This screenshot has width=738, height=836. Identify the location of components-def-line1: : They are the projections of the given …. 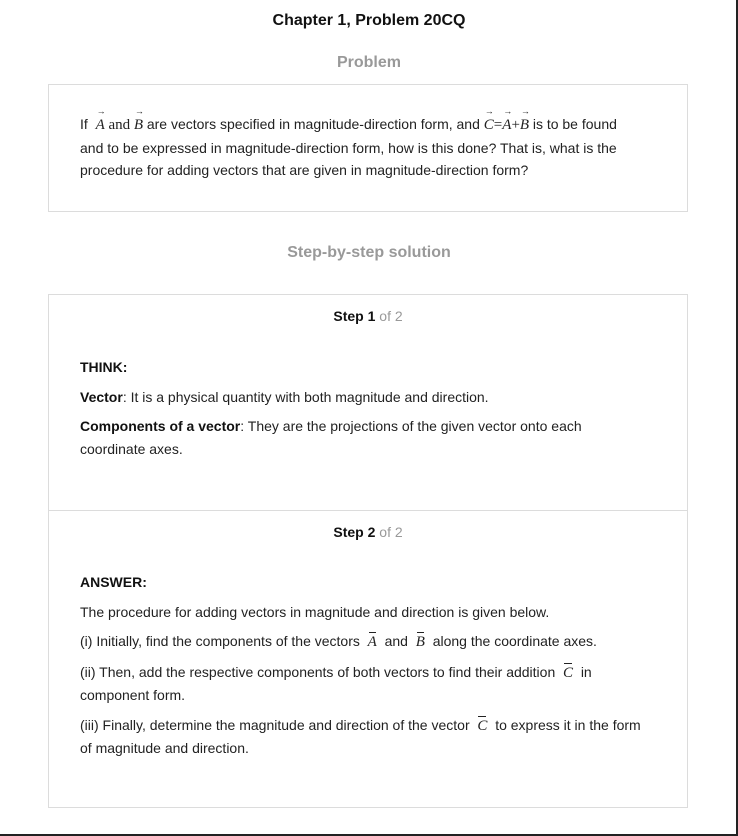
(411, 426).